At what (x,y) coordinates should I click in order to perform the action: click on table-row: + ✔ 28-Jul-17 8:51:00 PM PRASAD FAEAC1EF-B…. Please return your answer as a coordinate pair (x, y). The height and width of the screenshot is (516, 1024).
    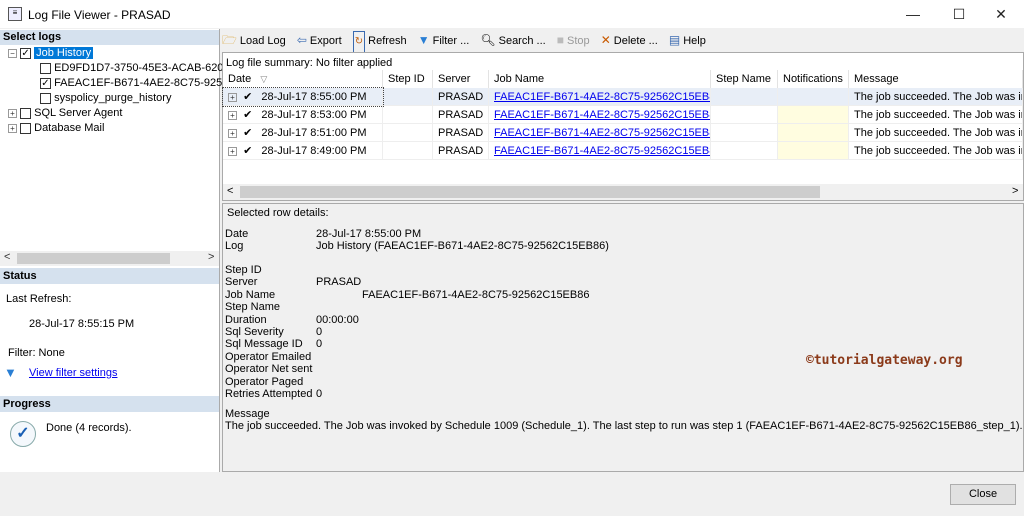
    Looking at the image, I should click on (623, 133).